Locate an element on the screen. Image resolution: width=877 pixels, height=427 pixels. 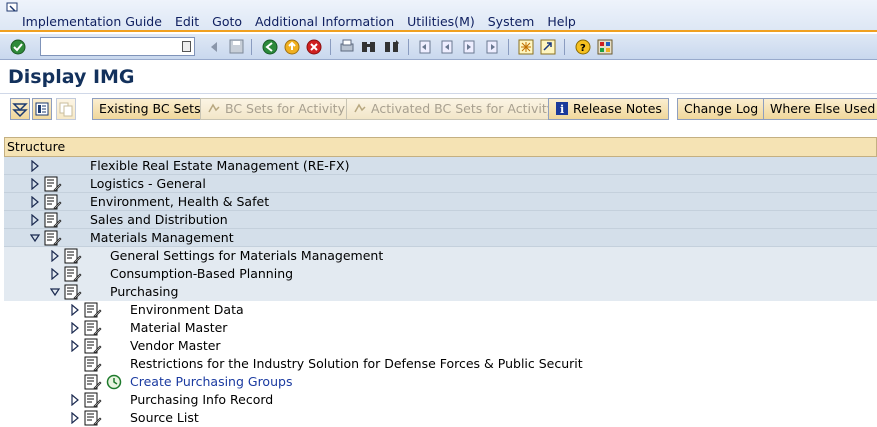
svg-text: i is located at coordinates (562, 109).